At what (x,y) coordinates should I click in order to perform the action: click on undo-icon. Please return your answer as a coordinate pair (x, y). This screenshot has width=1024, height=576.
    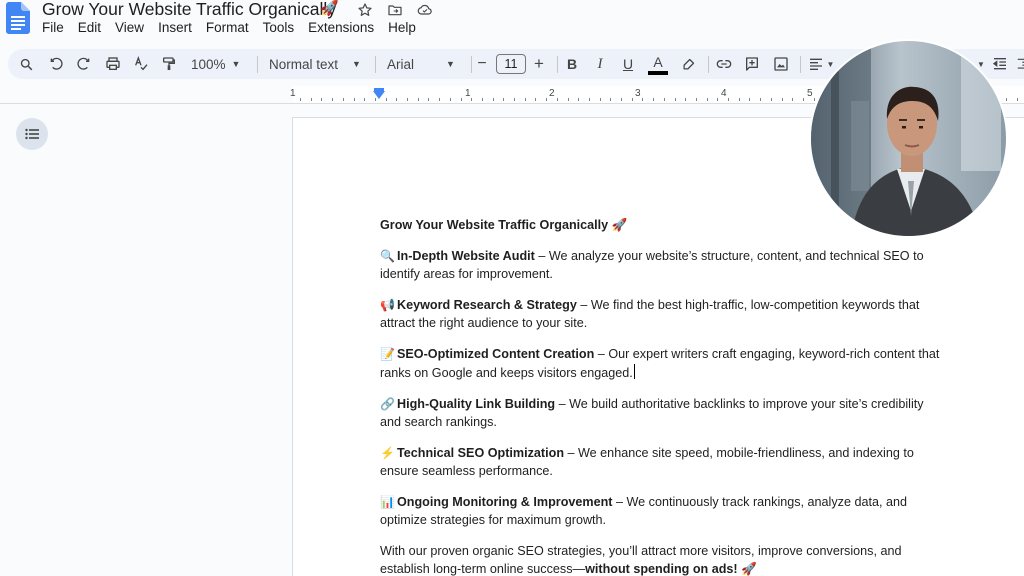
    Looking at the image, I should click on (56, 64).